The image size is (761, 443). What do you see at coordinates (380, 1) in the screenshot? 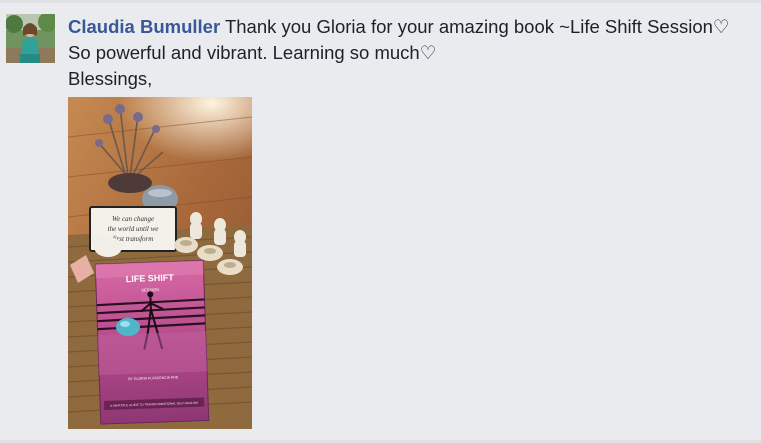
I see `top-divider` at bounding box center [380, 1].